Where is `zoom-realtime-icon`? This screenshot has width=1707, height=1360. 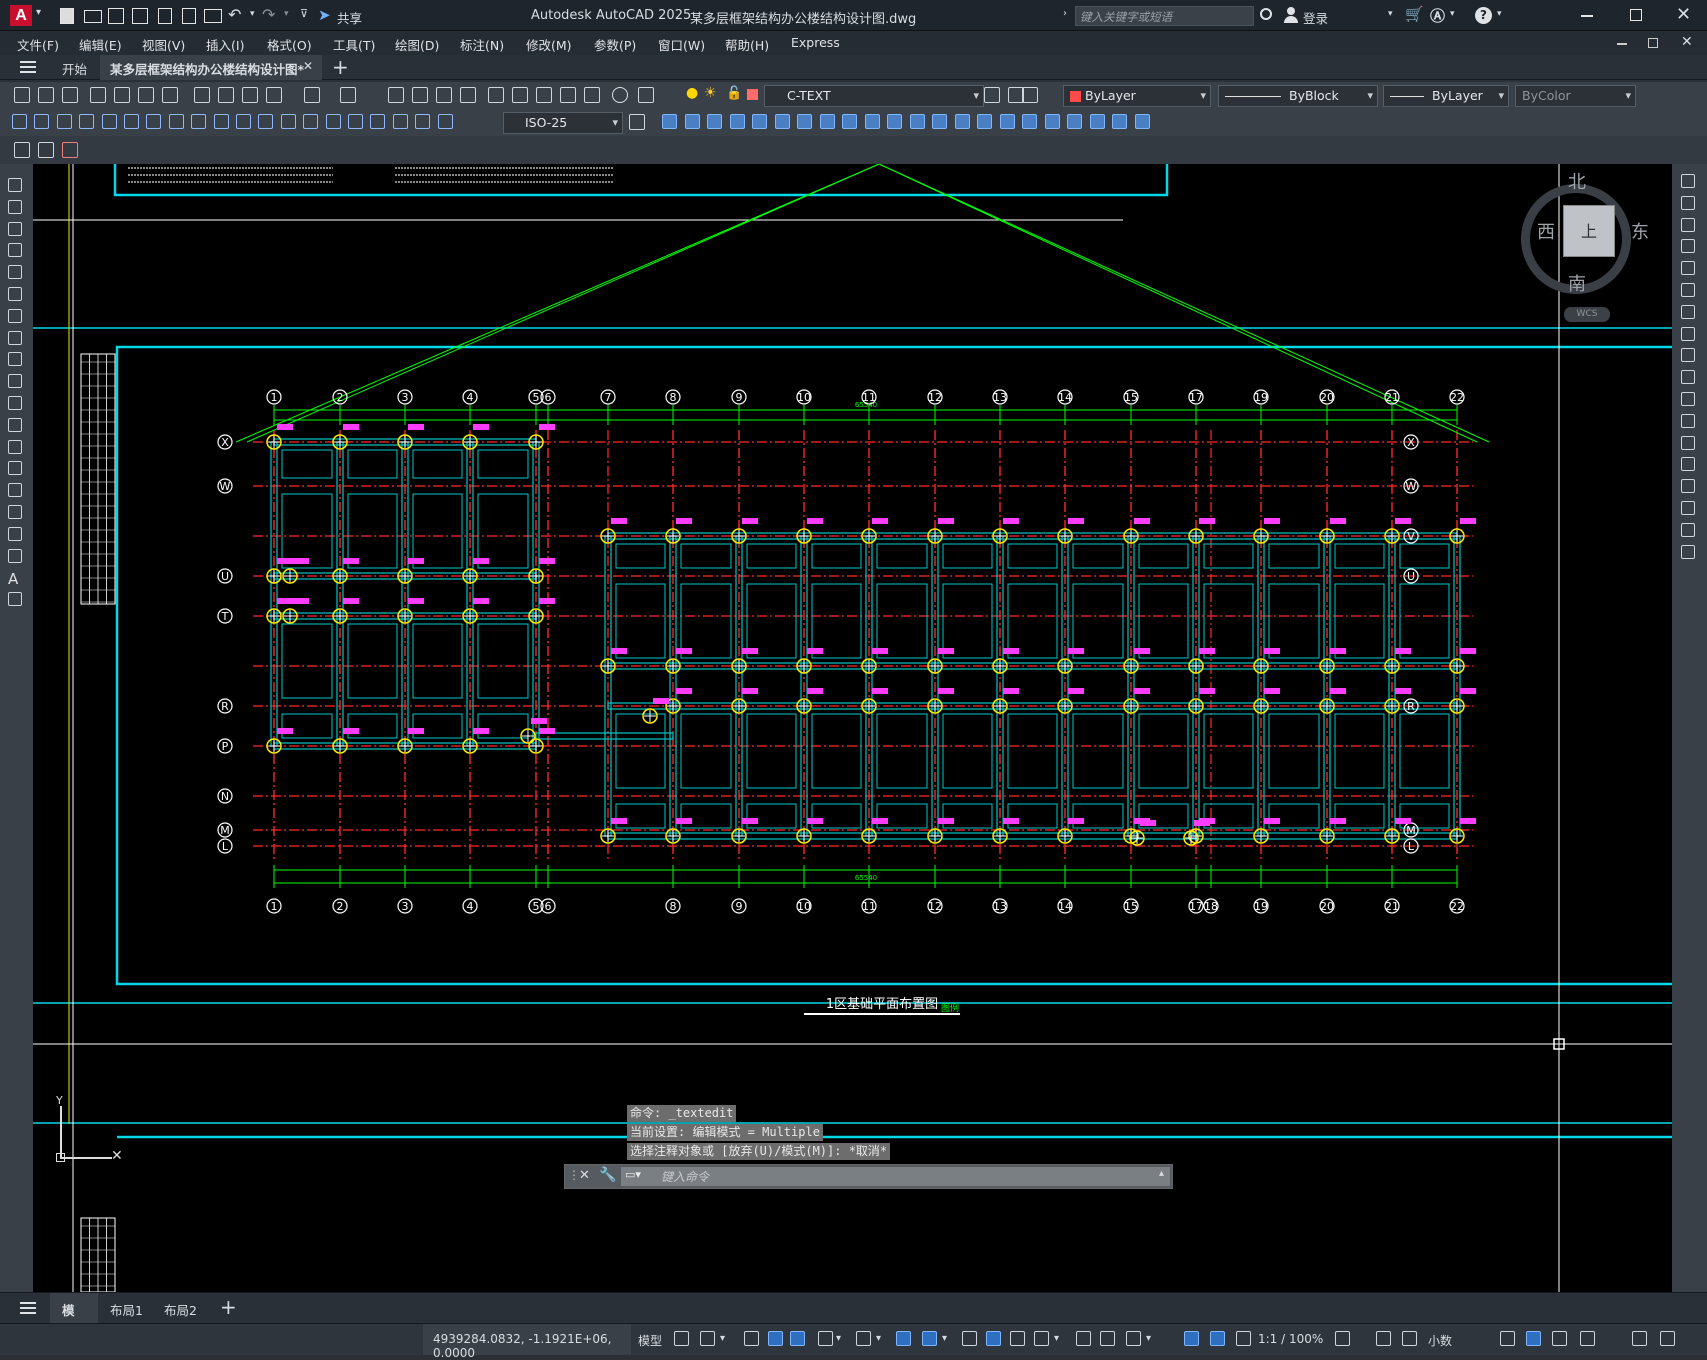 zoom-realtime-icon is located at coordinates (420, 95).